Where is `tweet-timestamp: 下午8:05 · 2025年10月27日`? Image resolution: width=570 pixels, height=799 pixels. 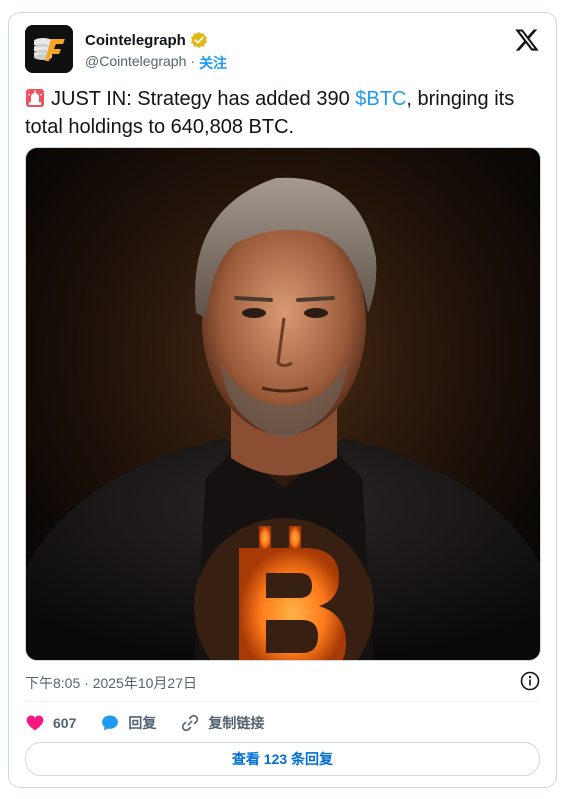
tweet-timestamp: 下午8:05 · 2025年10月27日 is located at coordinates (111, 683).